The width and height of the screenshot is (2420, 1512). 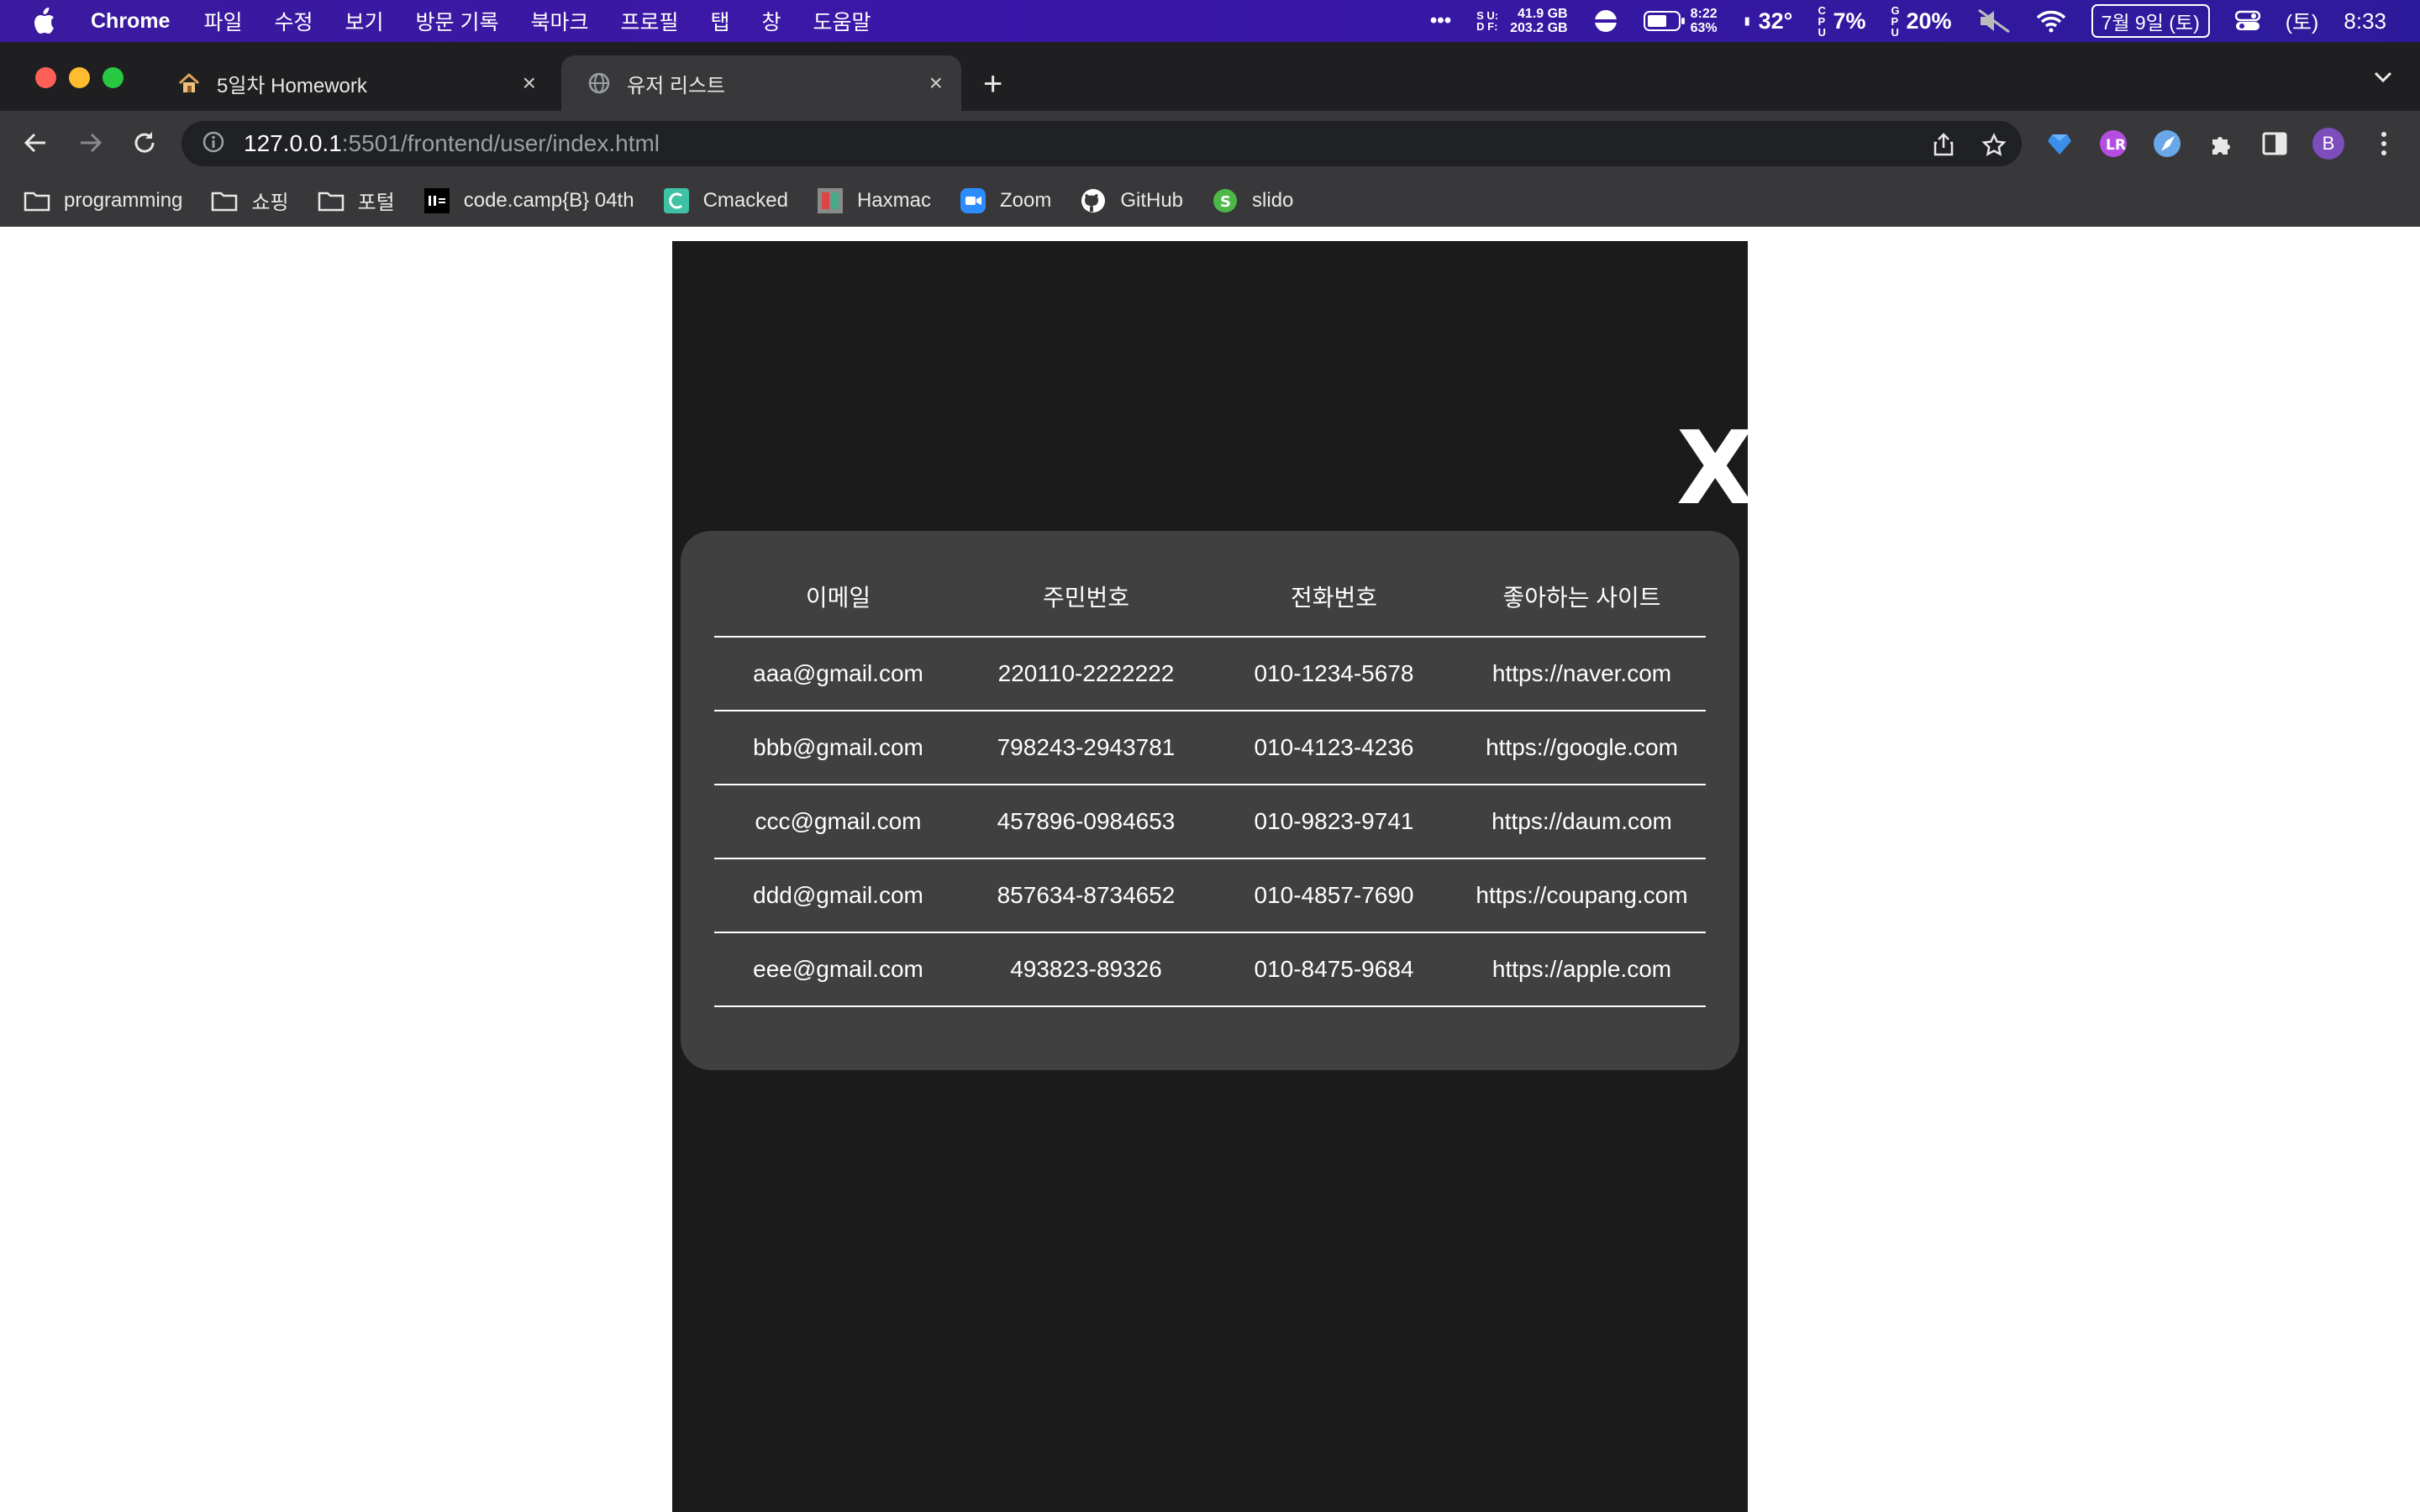 What do you see at coordinates (293, 21) in the screenshot?
I see `menu-edit: 수정` at bounding box center [293, 21].